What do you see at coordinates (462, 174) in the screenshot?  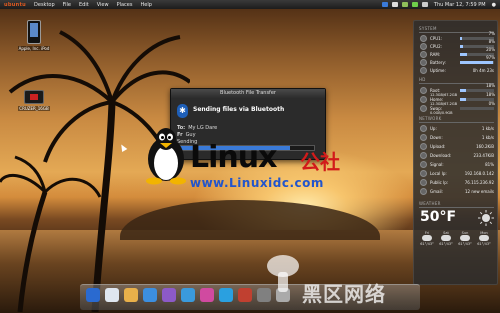 I see `network-row: Local Ip: 192.168.0.142` at bounding box center [462, 174].